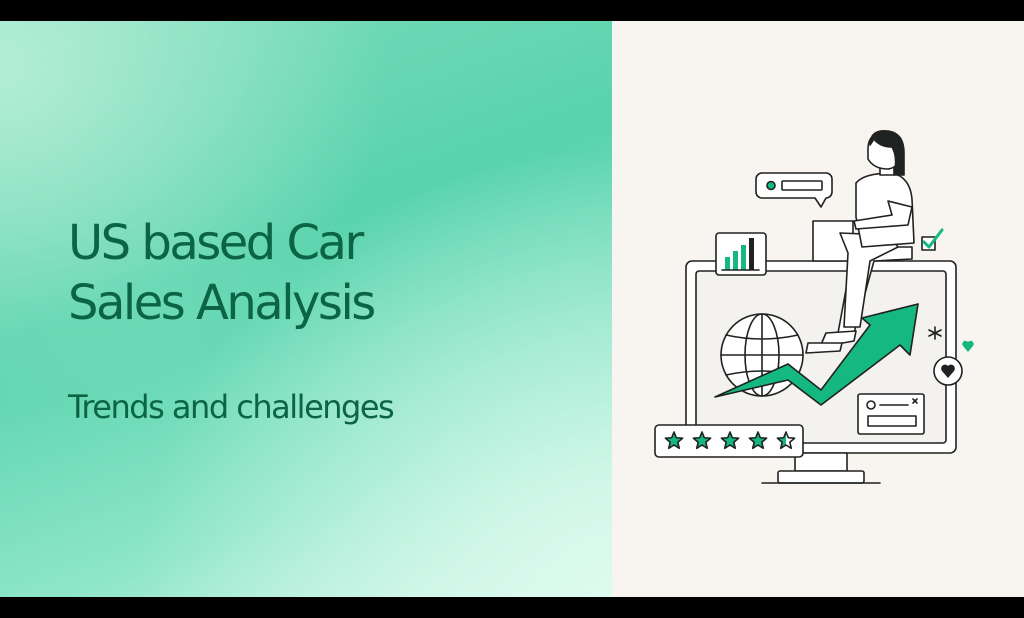  What do you see at coordinates (794, 190) in the screenshot?
I see `chat-bubble-icon` at bounding box center [794, 190].